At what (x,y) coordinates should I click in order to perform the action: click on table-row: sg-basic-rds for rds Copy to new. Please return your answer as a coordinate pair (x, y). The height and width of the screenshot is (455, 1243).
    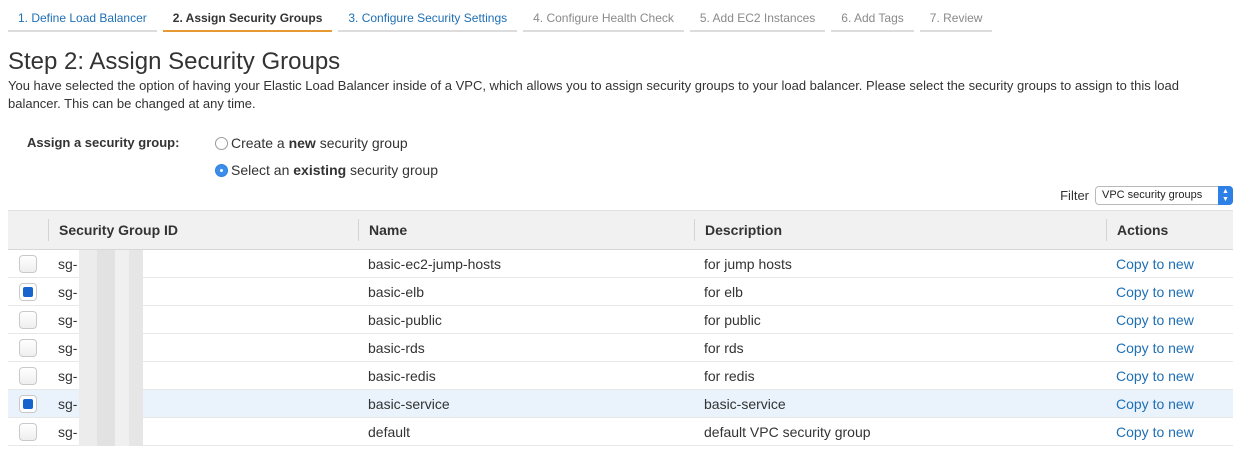
    Looking at the image, I should click on (620, 347).